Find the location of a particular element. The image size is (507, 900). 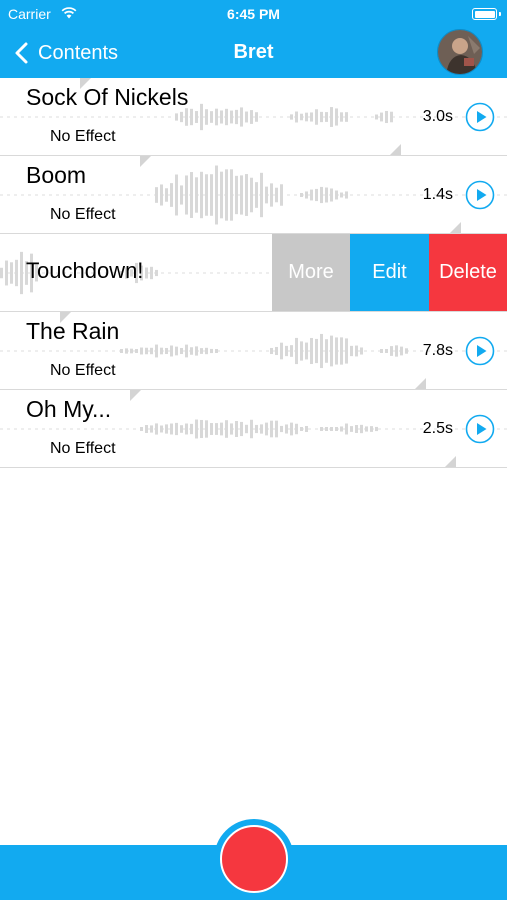

recording-duration: 2.5s is located at coordinates (437, 428).